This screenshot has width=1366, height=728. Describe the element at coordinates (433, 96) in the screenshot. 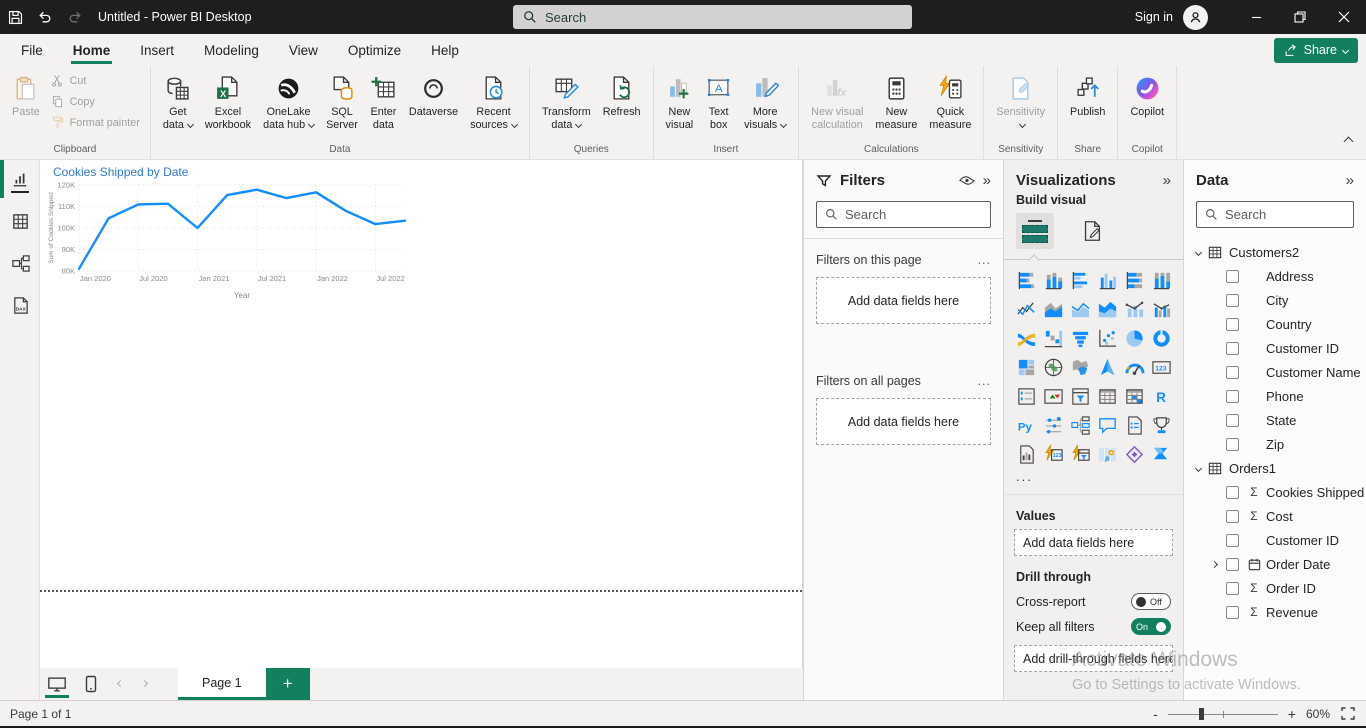

I see `dataverse-button: Dataverse` at that location.